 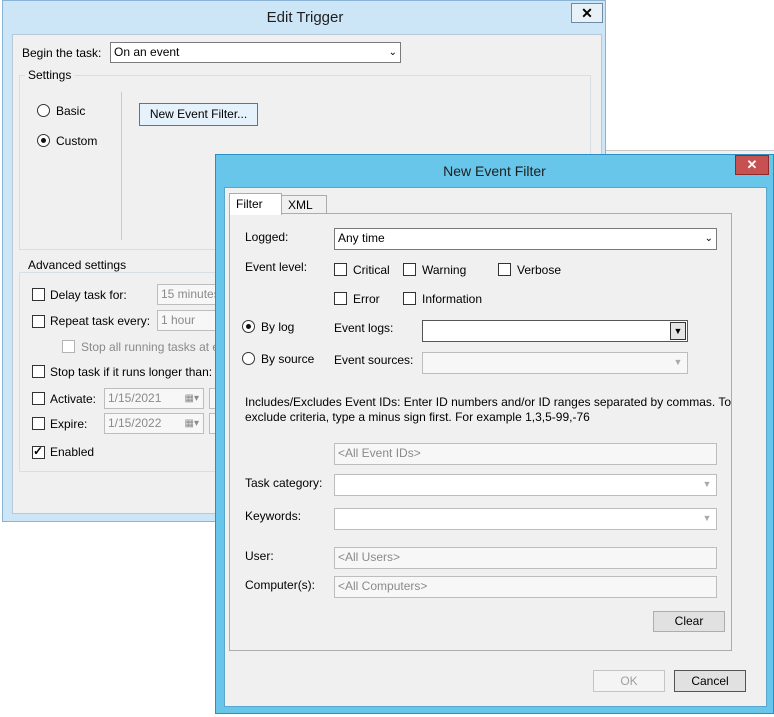 I want to click on begin-task-label: Begin the task:, so click(x=62, y=53).